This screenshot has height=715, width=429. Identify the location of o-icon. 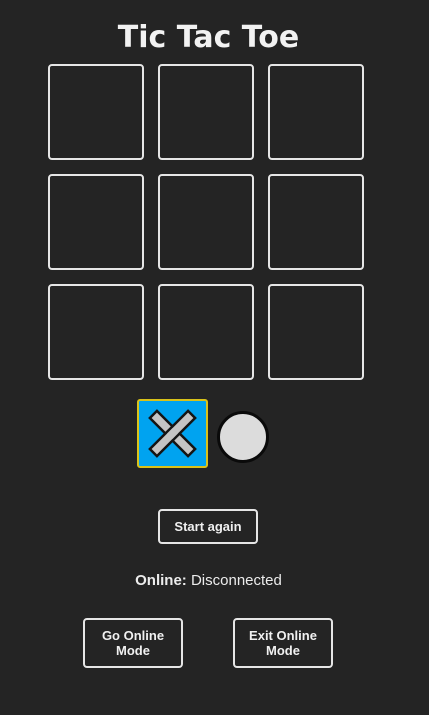
(243, 437).